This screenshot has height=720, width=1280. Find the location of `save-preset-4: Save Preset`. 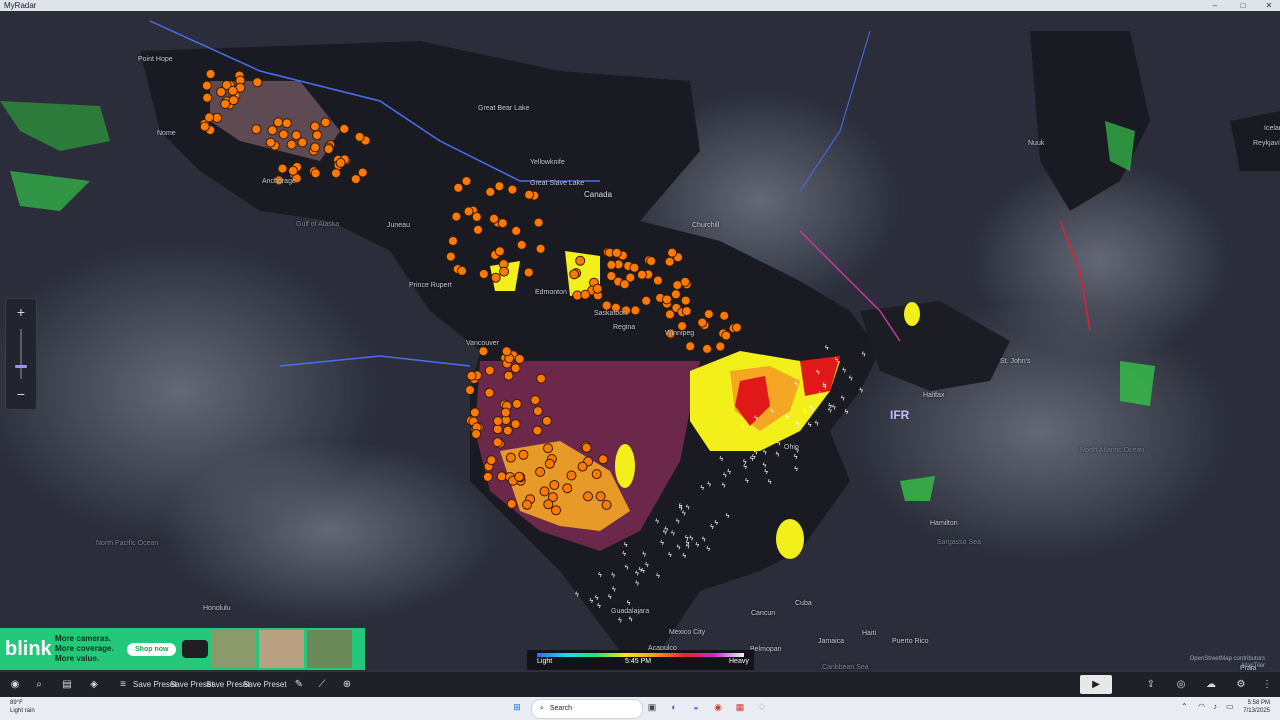

save-preset-4: Save Preset is located at coordinates (265, 684).